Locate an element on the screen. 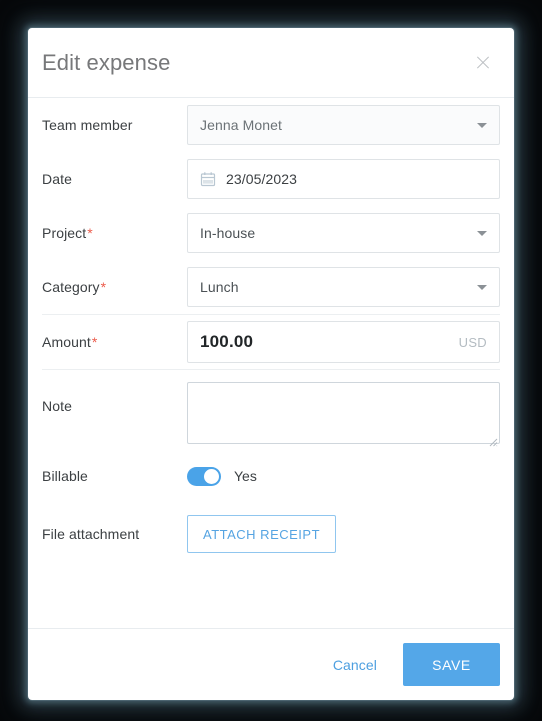 The height and width of the screenshot is (721, 542). project-required-marker: * is located at coordinates (90, 233).